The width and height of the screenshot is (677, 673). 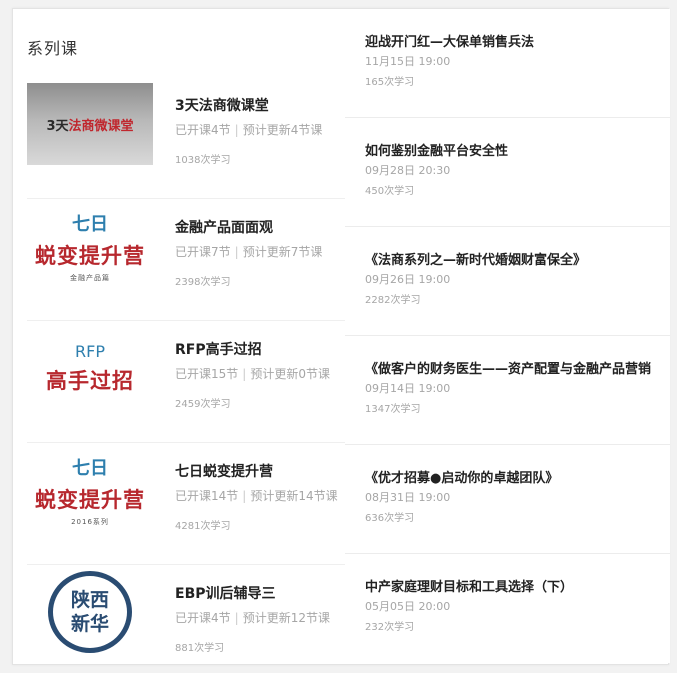 What do you see at coordinates (90, 380) in the screenshot?
I see `thumbnail-line2: 高手过招` at bounding box center [90, 380].